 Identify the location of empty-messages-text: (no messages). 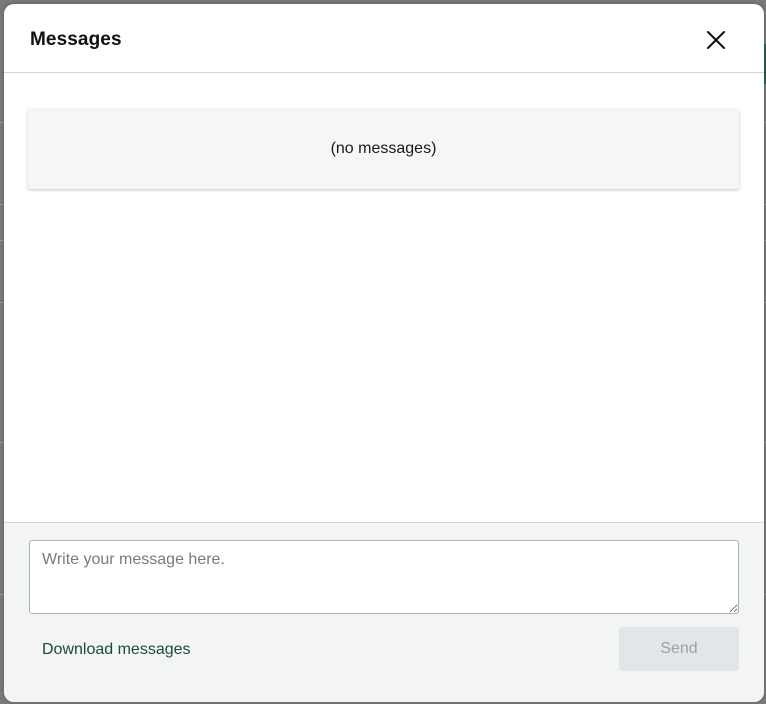
(383, 148).